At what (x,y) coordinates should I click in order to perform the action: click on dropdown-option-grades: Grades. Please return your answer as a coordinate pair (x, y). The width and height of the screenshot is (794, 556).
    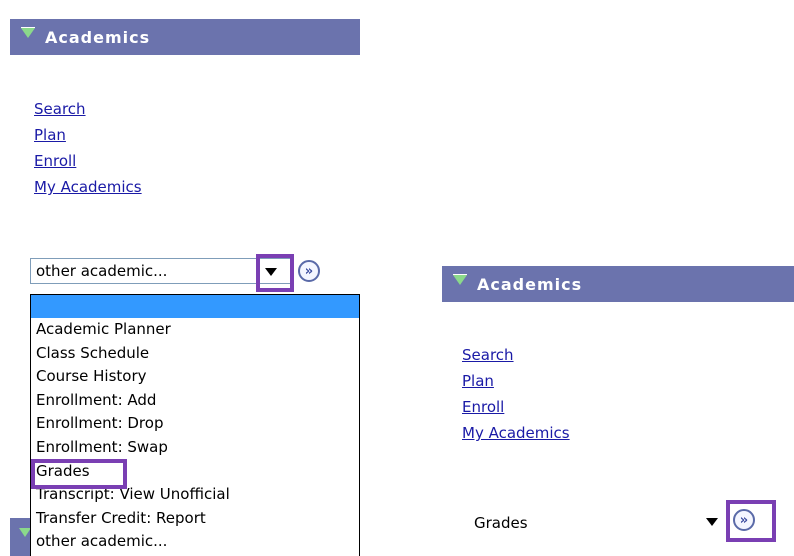
    Looking at the image, I should click on (195, 472).